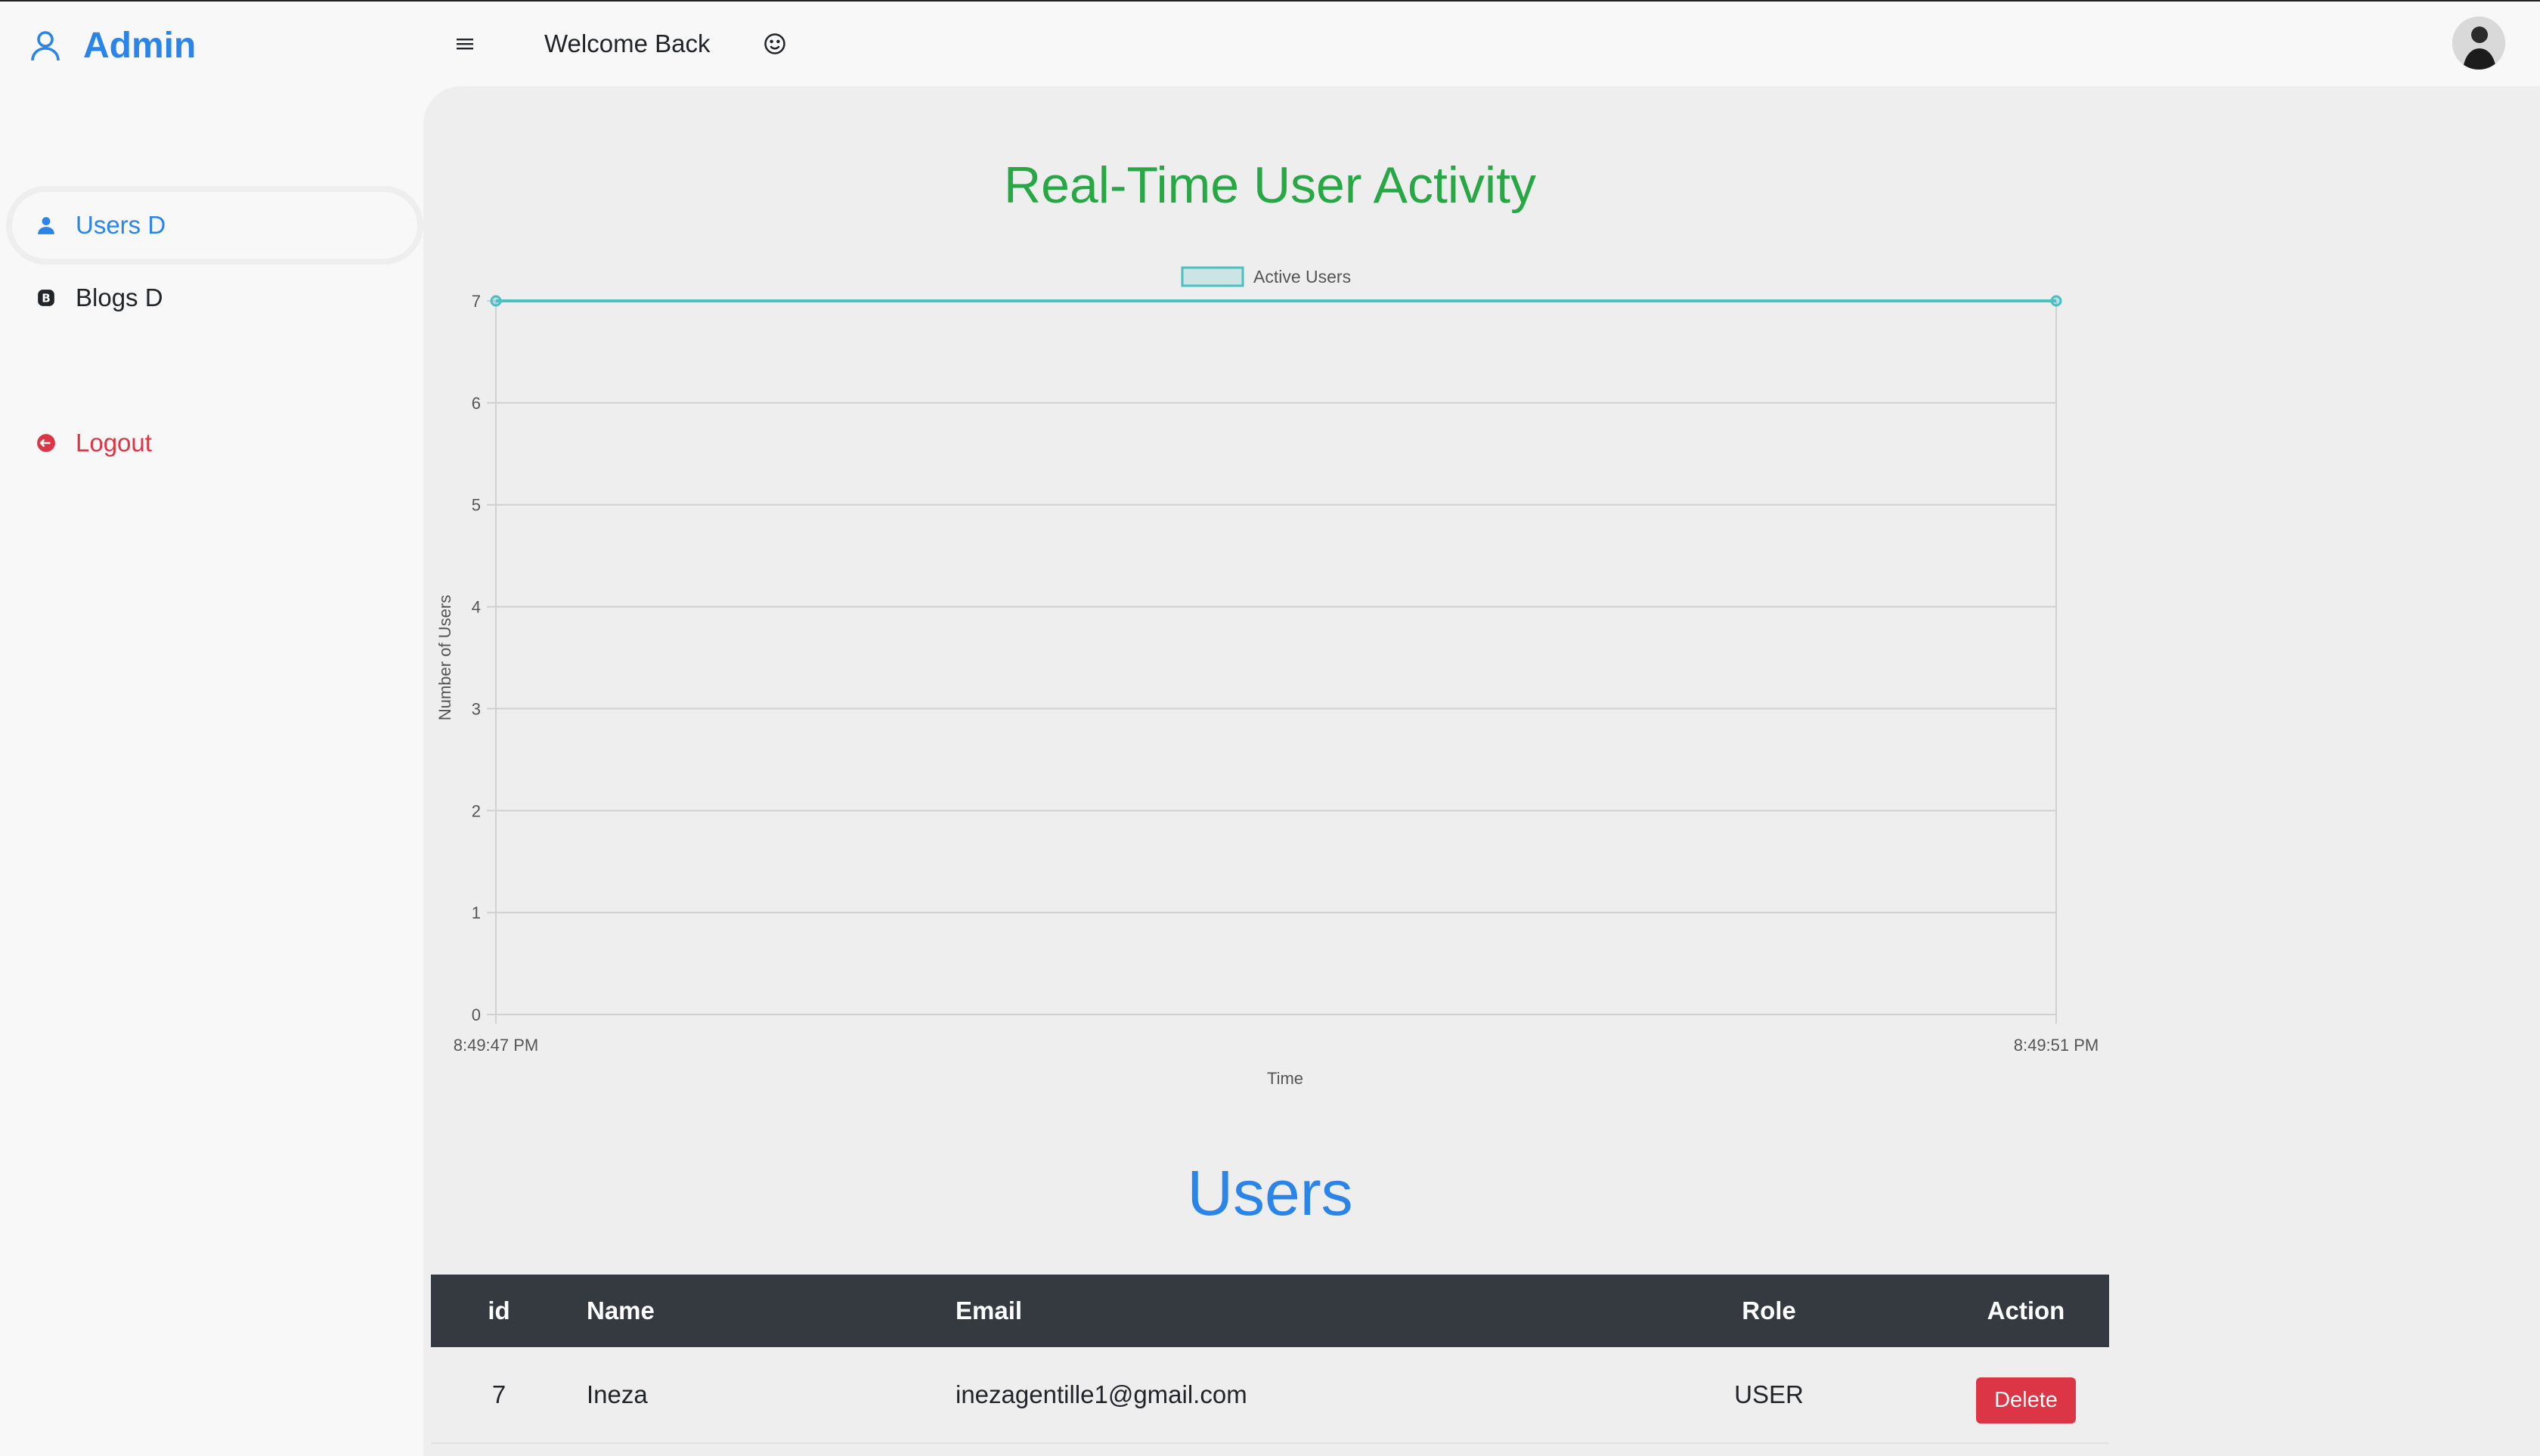  I want to click on menu-toggle-button, so click(472, 44).